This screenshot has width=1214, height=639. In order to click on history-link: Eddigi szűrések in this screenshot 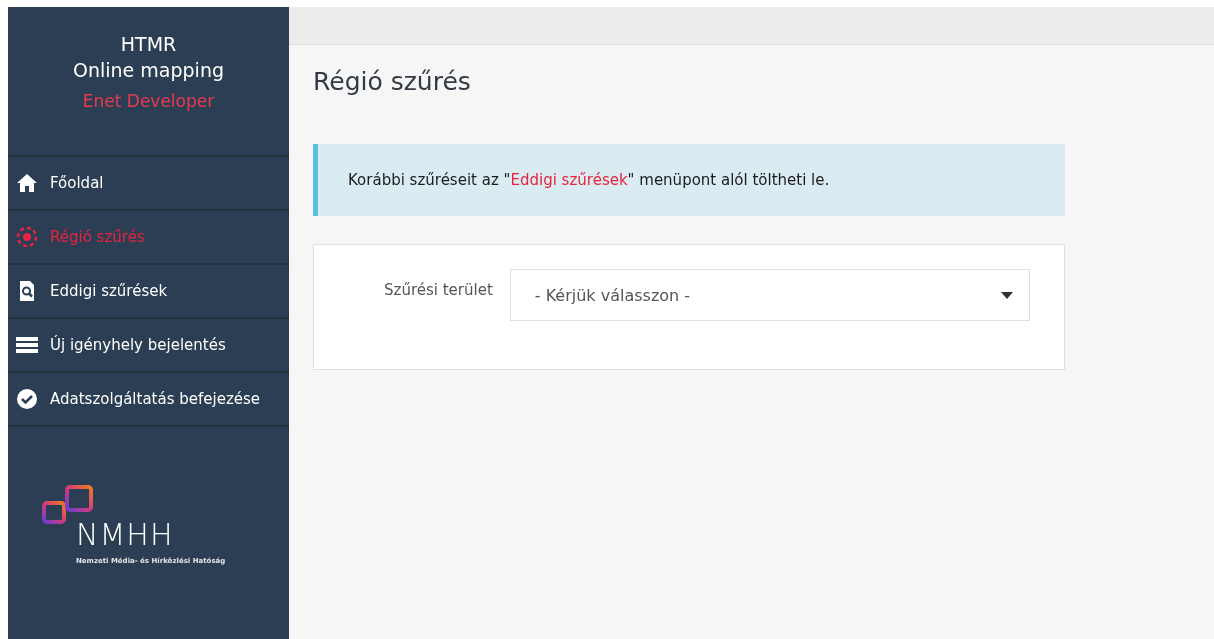, I will do `click(569, 180)`.